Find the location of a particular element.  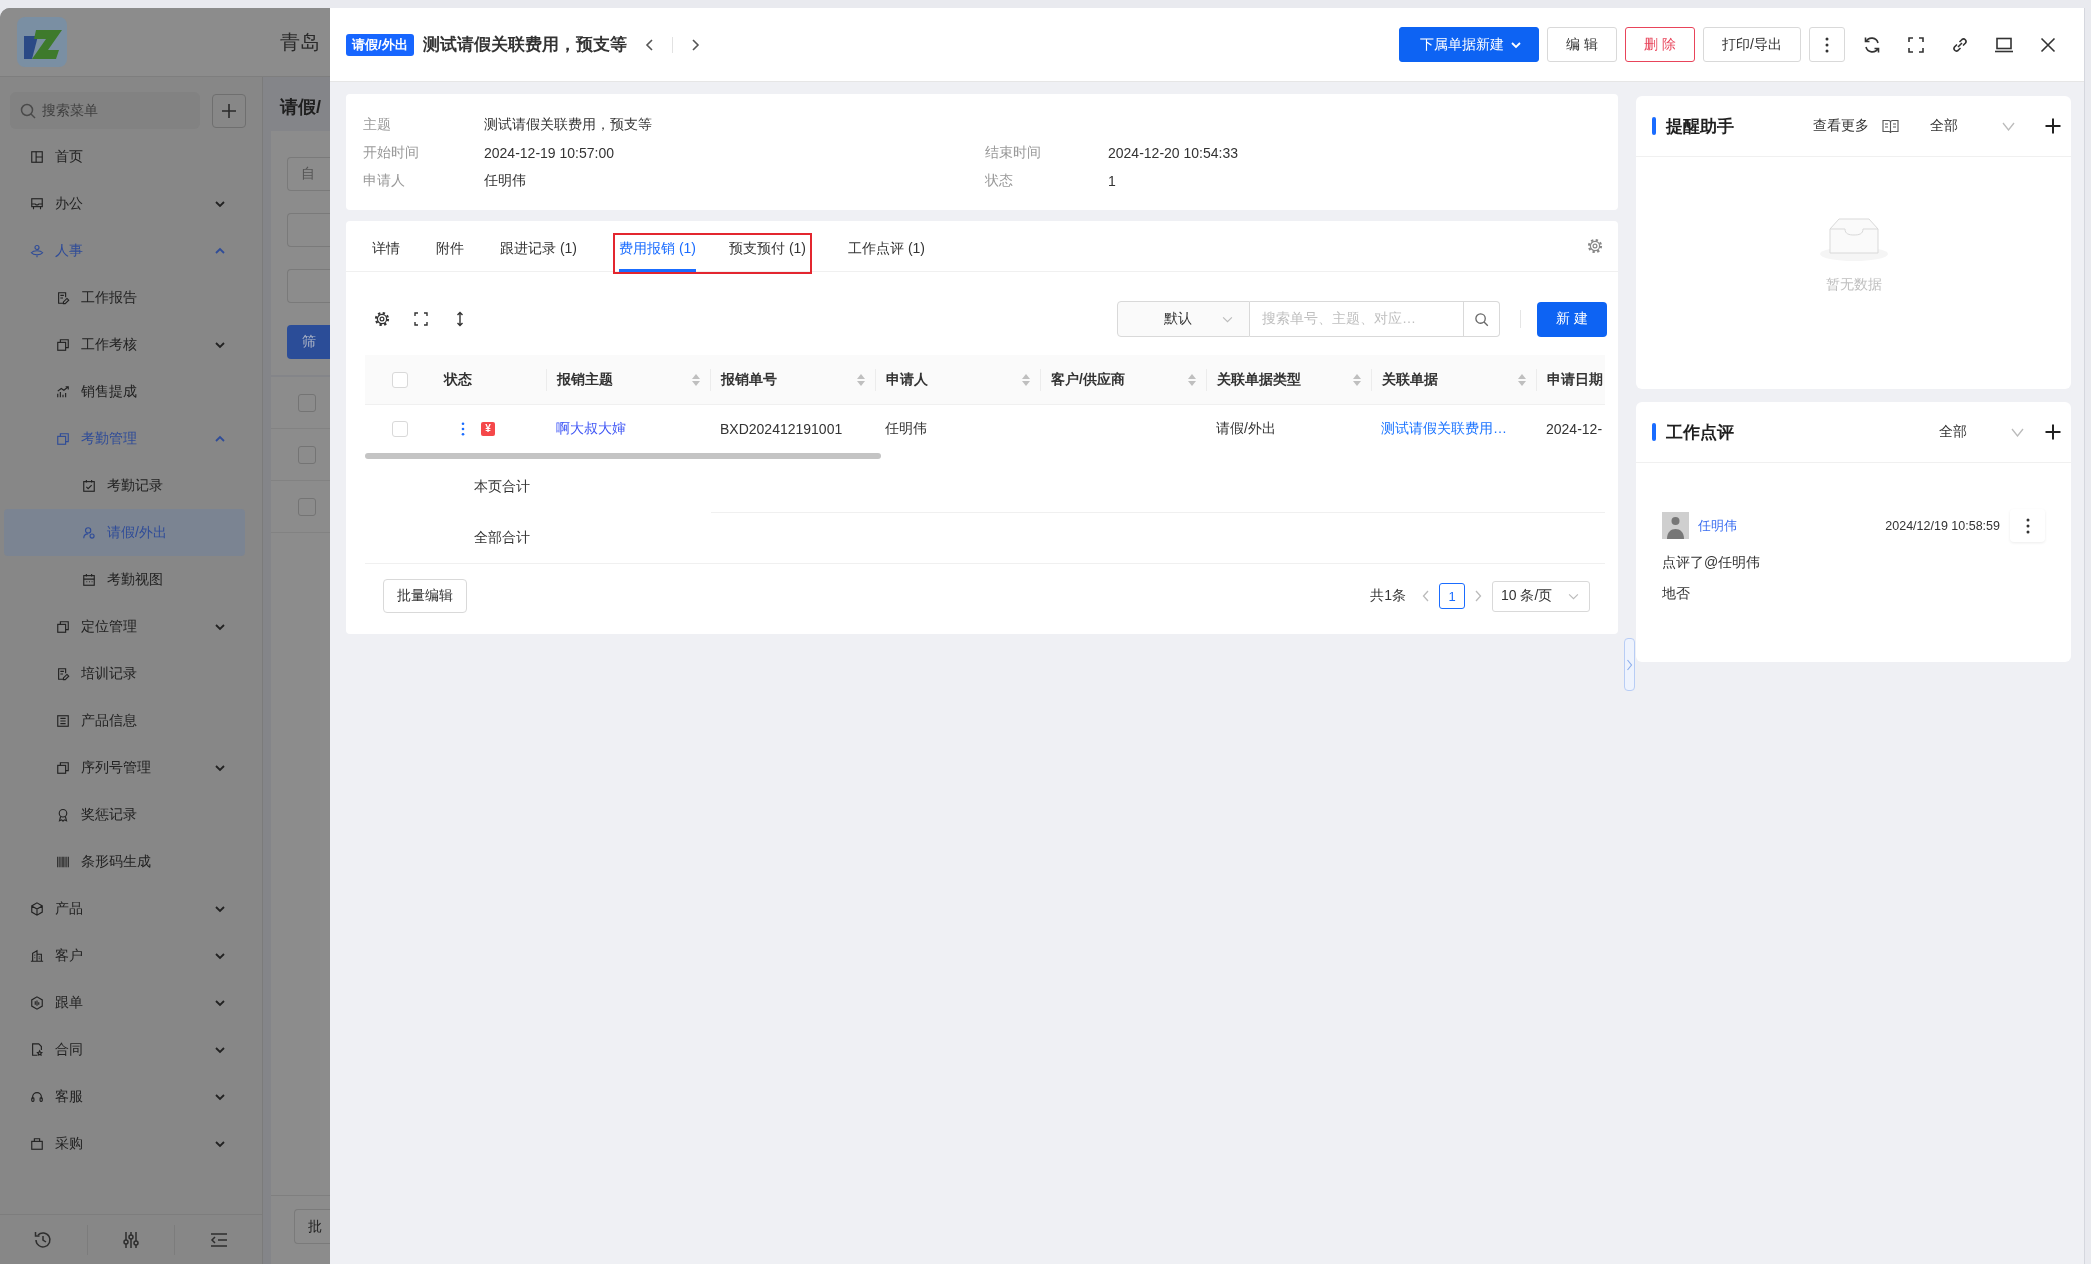

user-icon is located at coordinates (89, 532).